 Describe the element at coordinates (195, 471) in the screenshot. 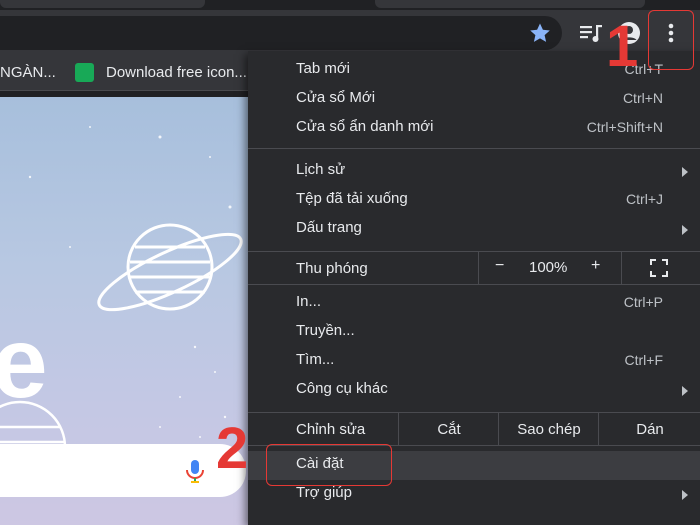

I see `microphone-icon` at that location.